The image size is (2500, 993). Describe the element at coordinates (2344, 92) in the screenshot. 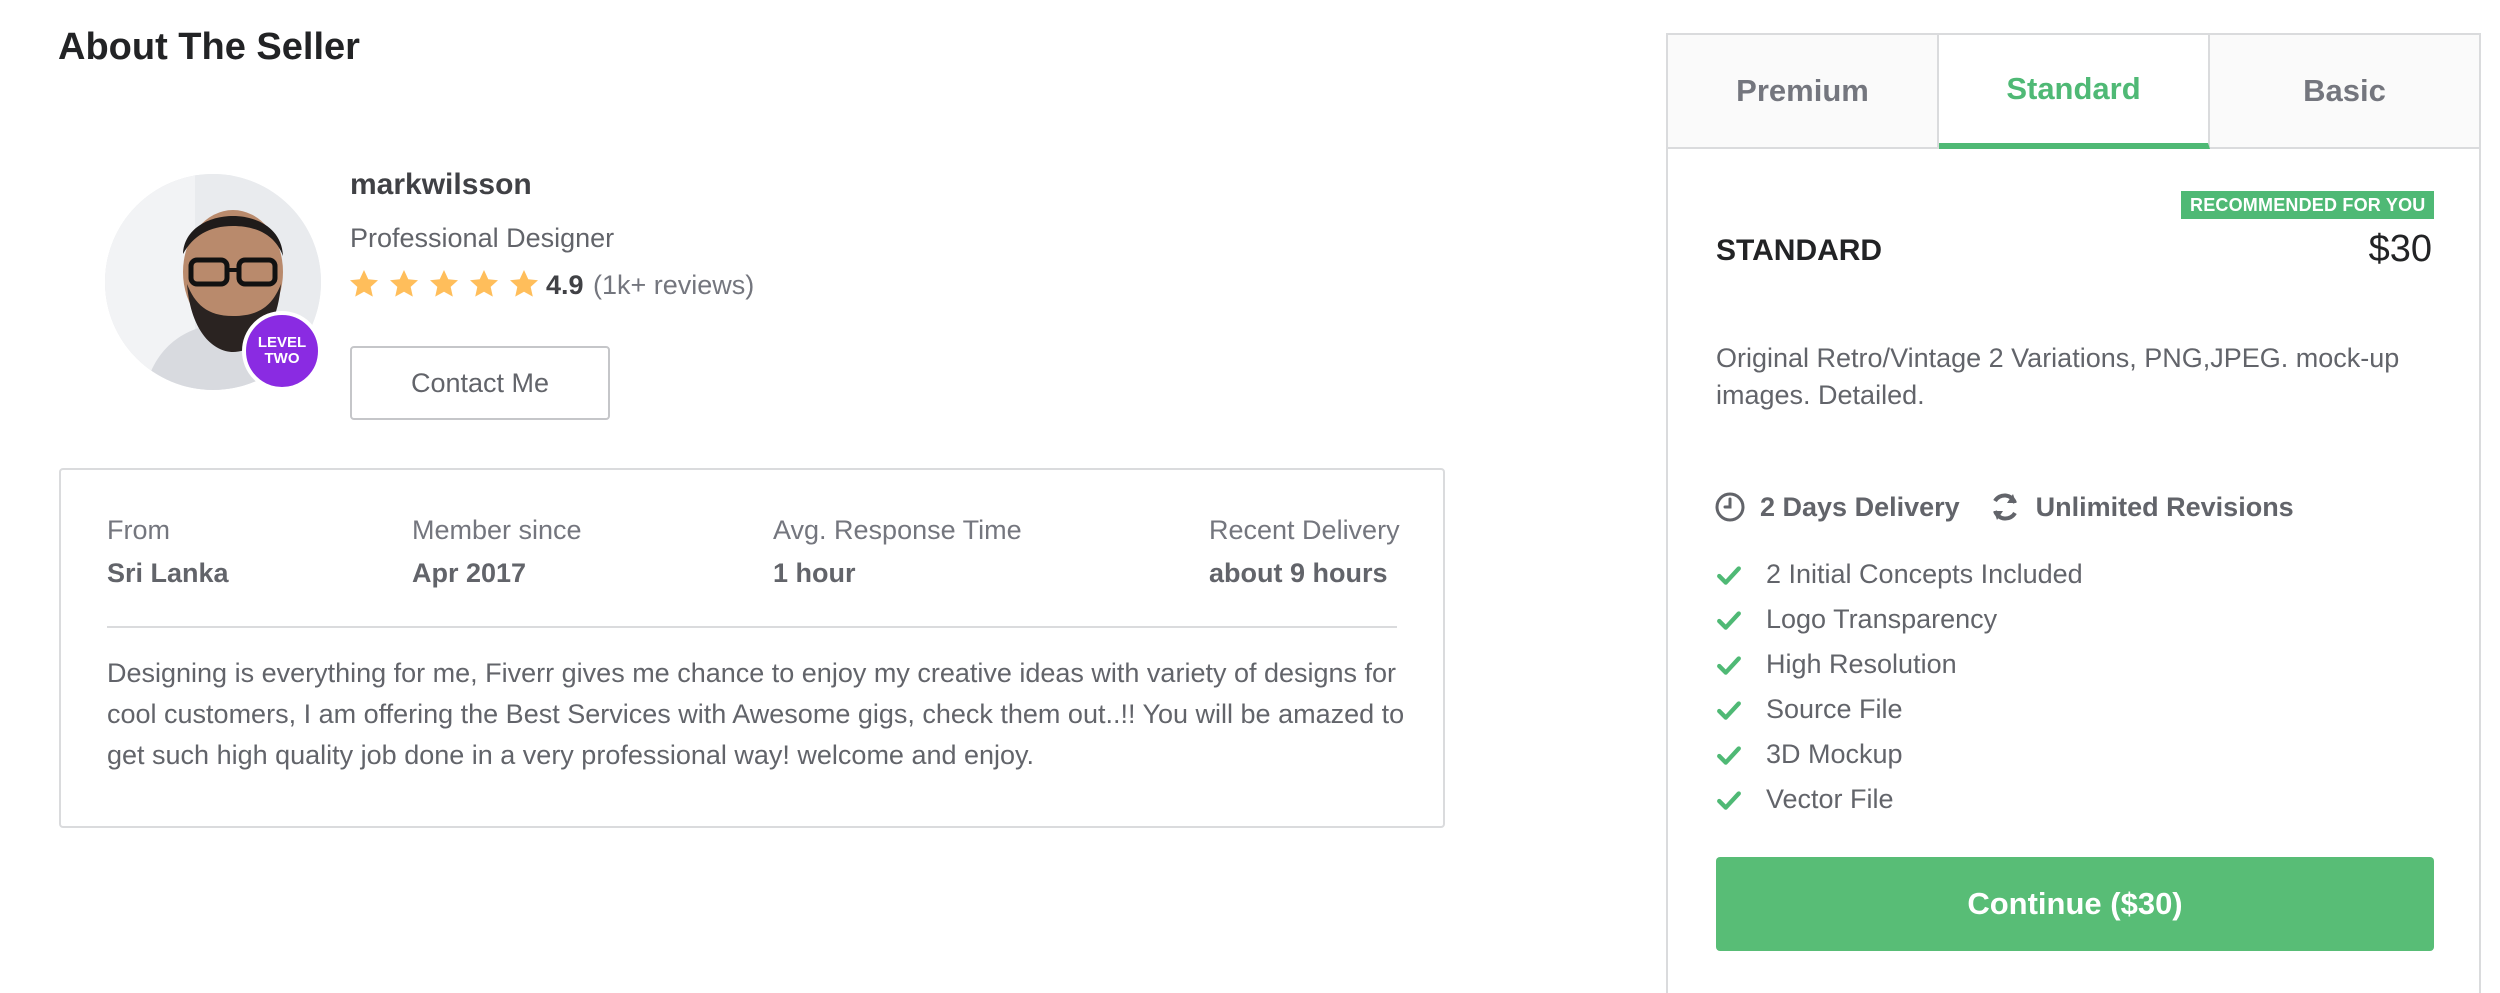

I see `tab-basic: Basic` at that location.